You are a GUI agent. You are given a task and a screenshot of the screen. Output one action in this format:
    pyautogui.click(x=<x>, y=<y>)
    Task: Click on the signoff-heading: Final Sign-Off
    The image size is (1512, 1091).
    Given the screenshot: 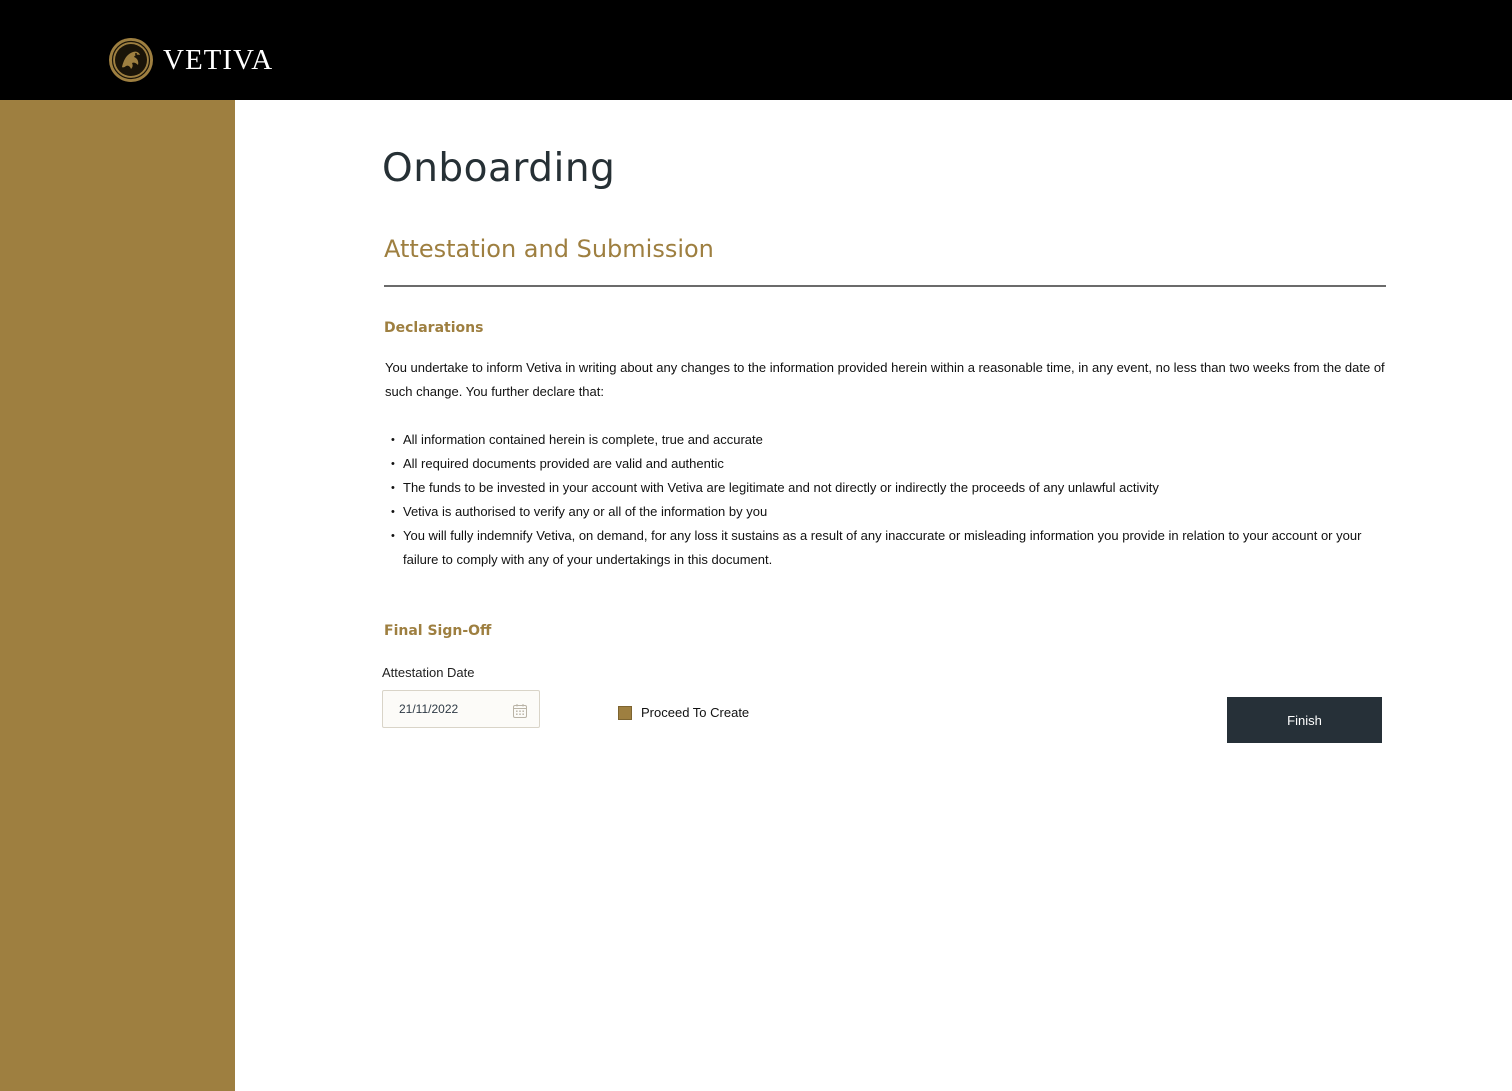 What is the action you would take?
    pyautogui.click(x=438, y=631)
    